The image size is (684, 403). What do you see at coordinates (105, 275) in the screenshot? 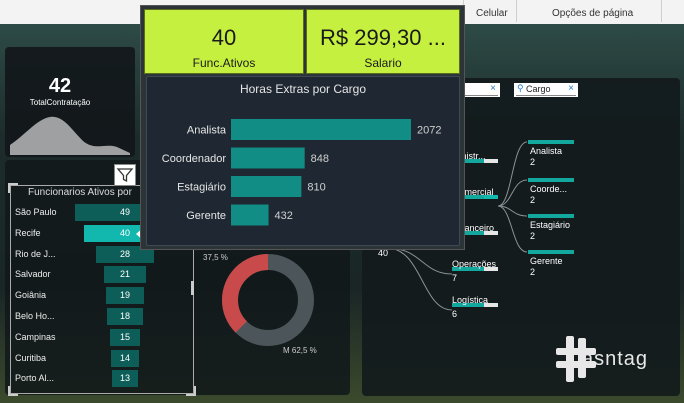
I see `list-item: Salvador 21` at bounding box center [105, 275].